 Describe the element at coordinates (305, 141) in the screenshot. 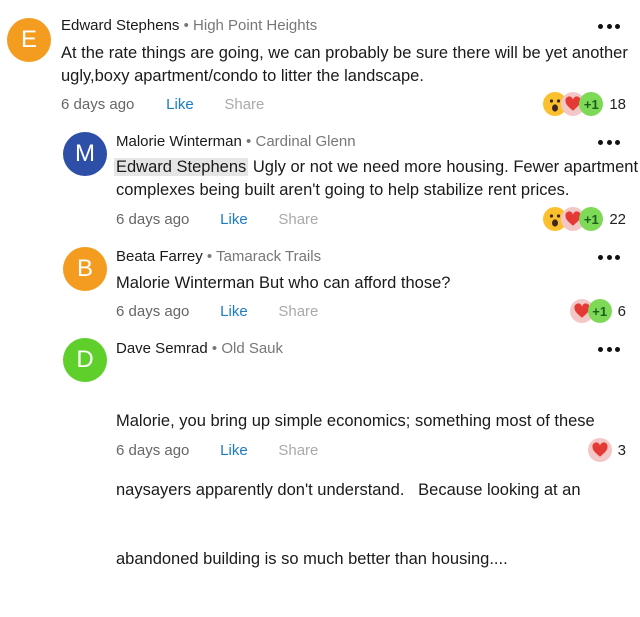

I see `neighborhood: Cardinal Glenn` at that location.